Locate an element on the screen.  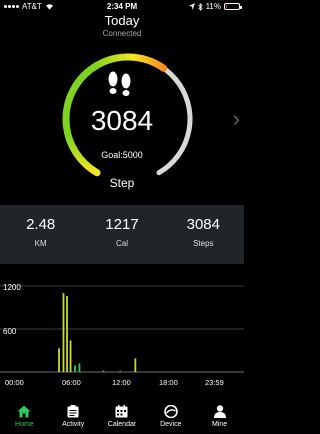
status-bar: AT&T 2:34 PM 11% is located at coordinates (122, 7).